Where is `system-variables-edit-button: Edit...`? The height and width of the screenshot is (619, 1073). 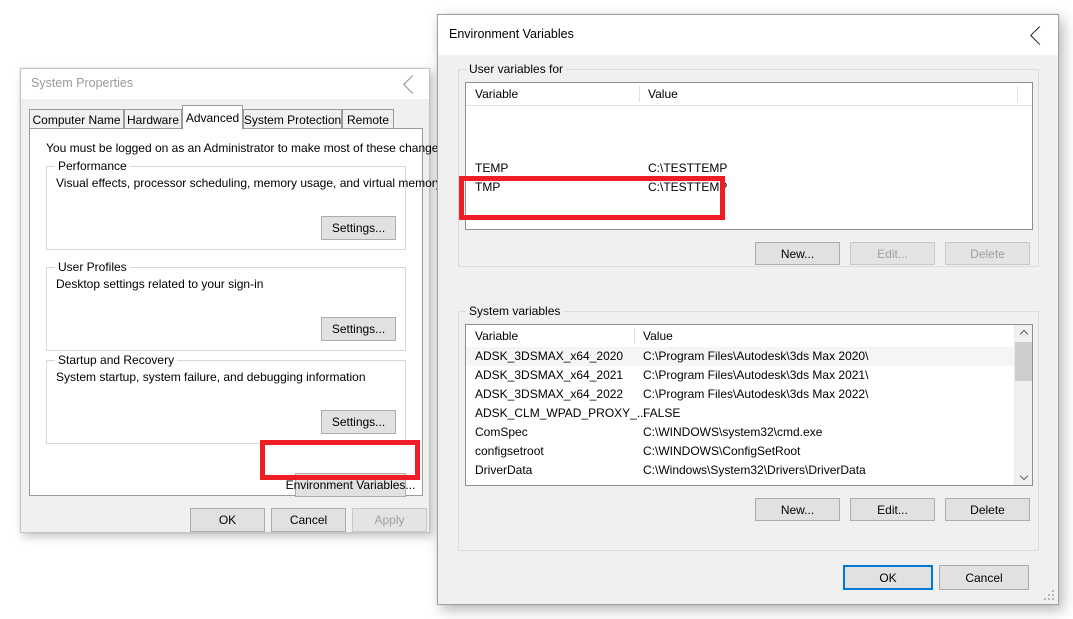
system-variables-edit-button: Edit... is located at coordinates (892, 509).